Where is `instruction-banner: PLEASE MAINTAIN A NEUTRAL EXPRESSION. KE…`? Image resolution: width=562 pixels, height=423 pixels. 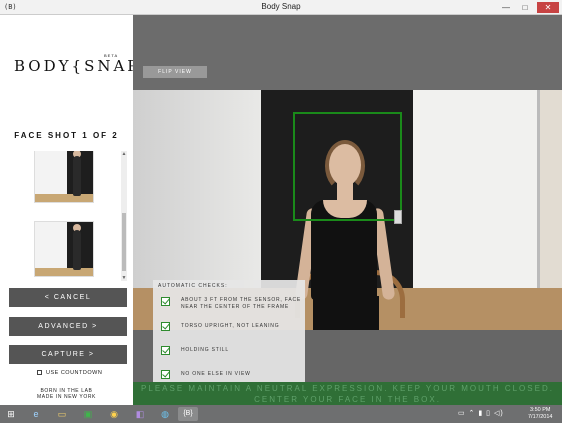
instruction-banner: PLEASE MAINTAIN A NEUTRAL EXPRESSION. KE… is located at coordinates (347, 393).